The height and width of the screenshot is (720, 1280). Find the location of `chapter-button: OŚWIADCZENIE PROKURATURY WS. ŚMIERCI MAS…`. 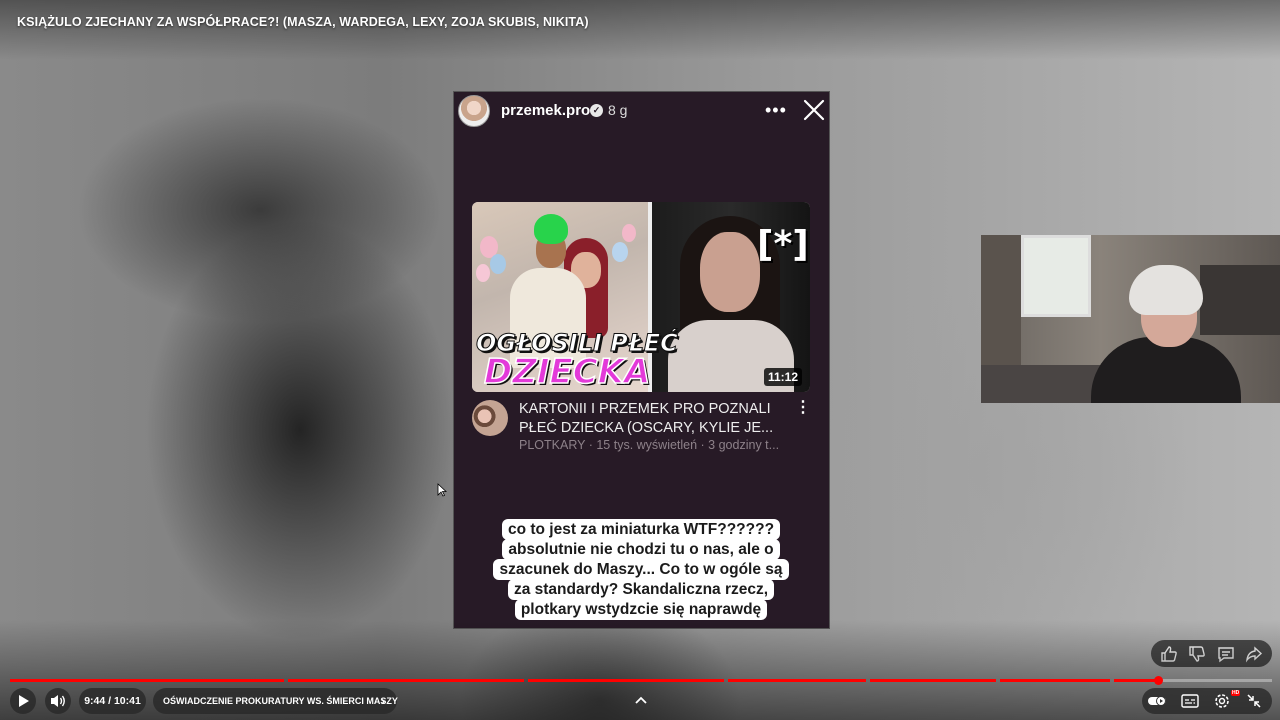

chapter-button: OŚWIADCZENIE PROKURATURY WS. ŚMIERCI MAS… is located at coordinates (275, 701).